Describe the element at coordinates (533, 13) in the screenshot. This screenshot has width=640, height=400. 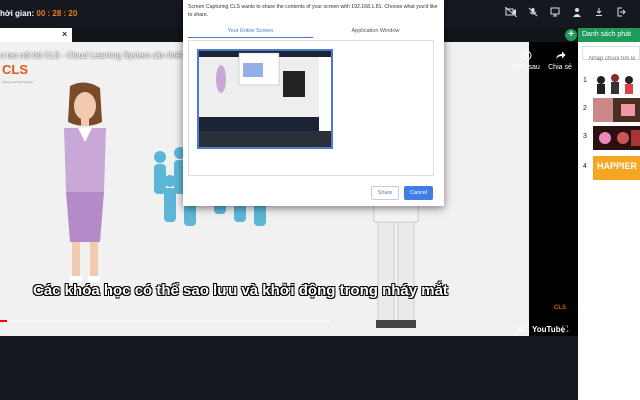
I see `mic-off-icon` at that location.